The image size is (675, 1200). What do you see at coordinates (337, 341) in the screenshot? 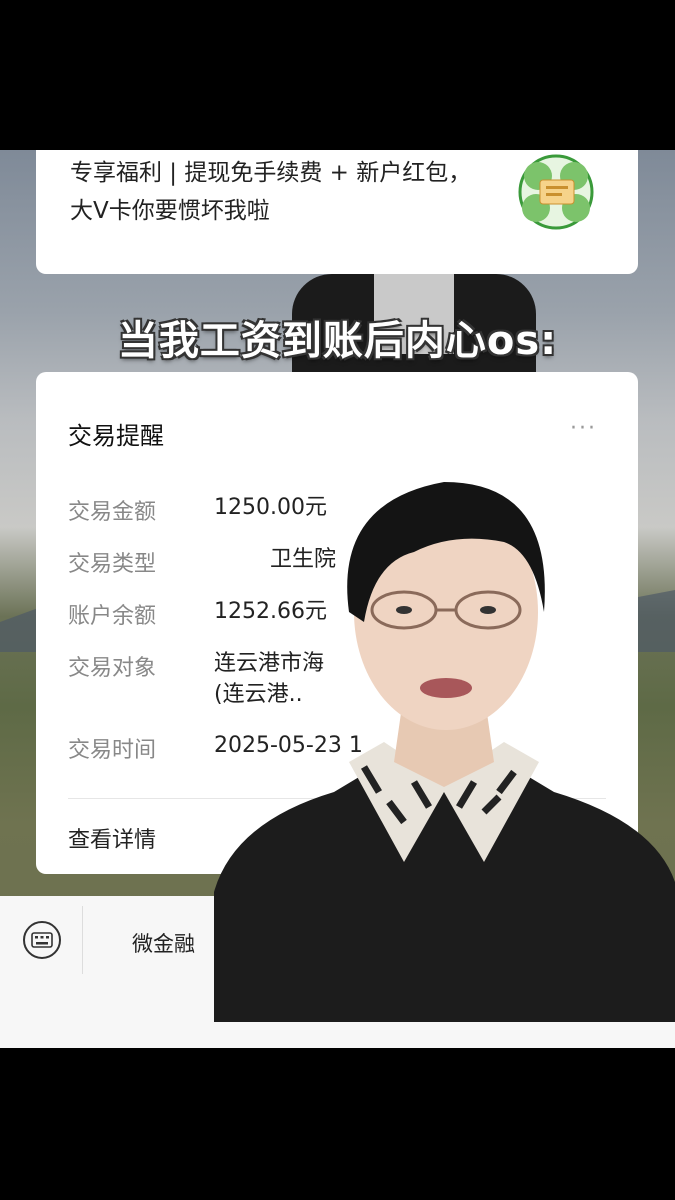
I see `video-caption: 当我工资到账后内心os:` at bounding box center [337, 341].